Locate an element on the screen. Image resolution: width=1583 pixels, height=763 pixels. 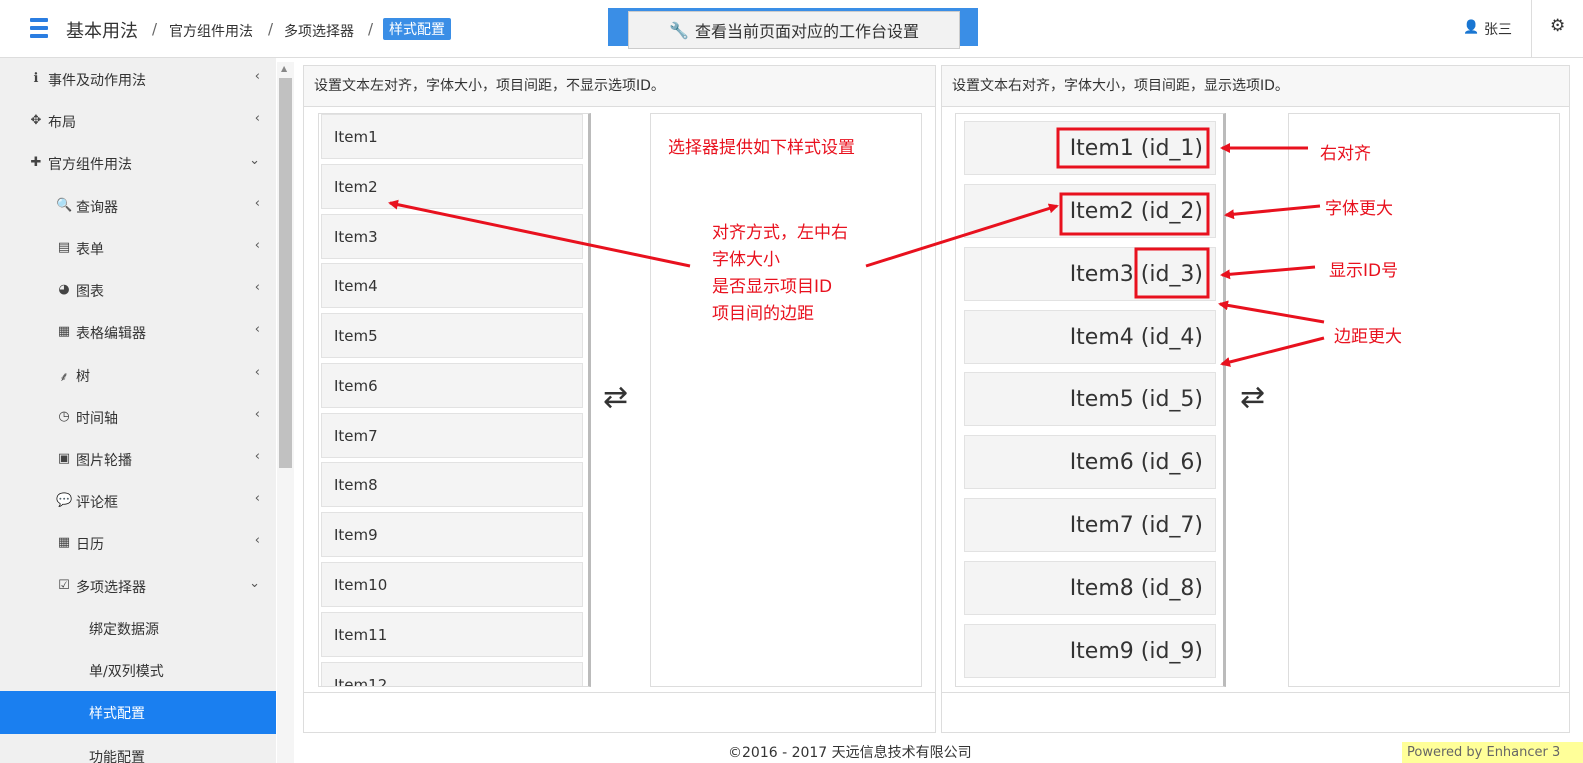
powered-by-badge: Powered by Enhancer 3 is located at coordinates (1492, 752).